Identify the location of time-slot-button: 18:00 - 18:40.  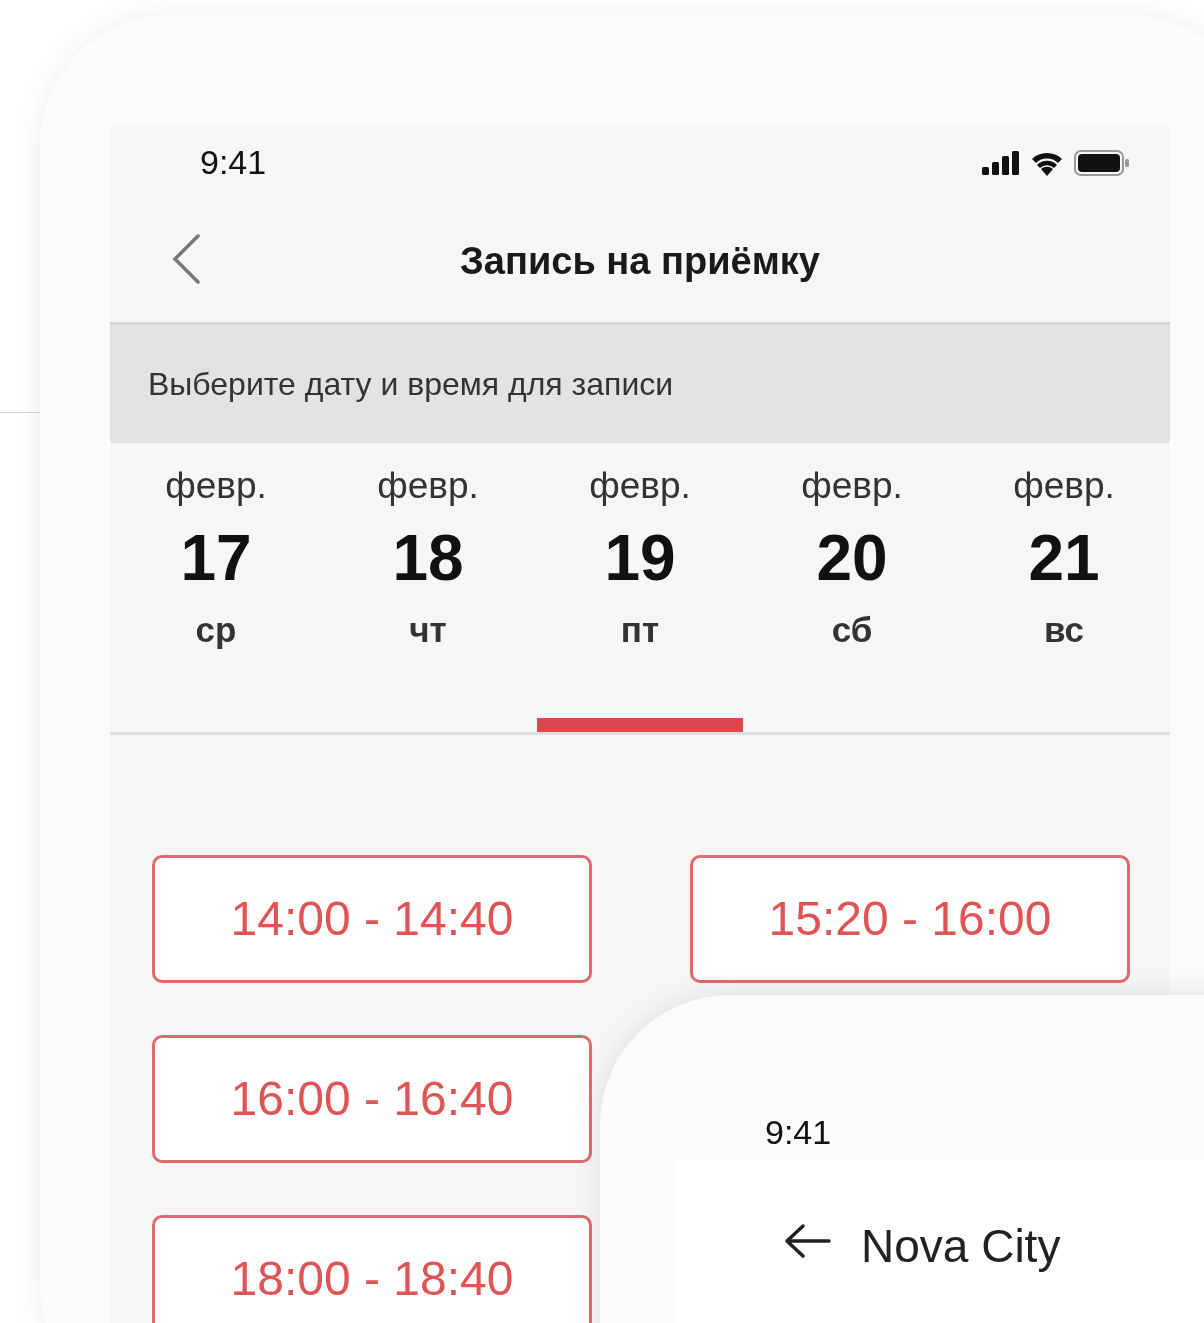
(372, 1269).